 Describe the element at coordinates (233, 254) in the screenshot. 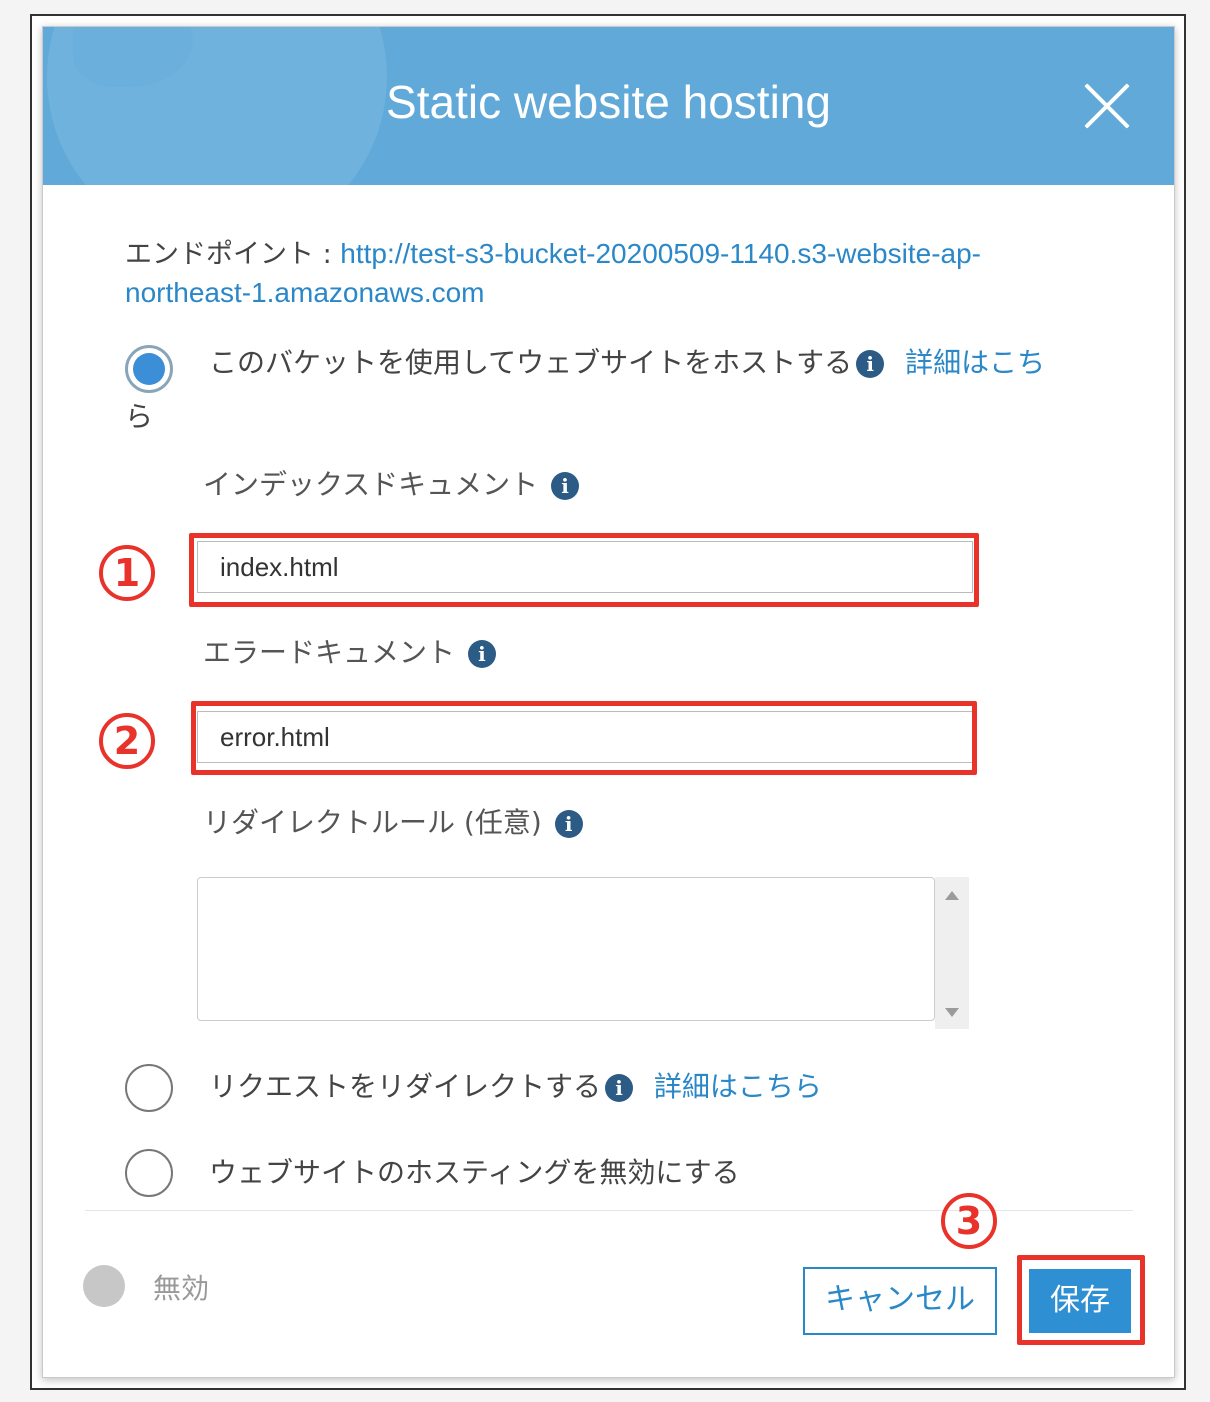

I see `endpoint-label: エンドポイント :` at that location.